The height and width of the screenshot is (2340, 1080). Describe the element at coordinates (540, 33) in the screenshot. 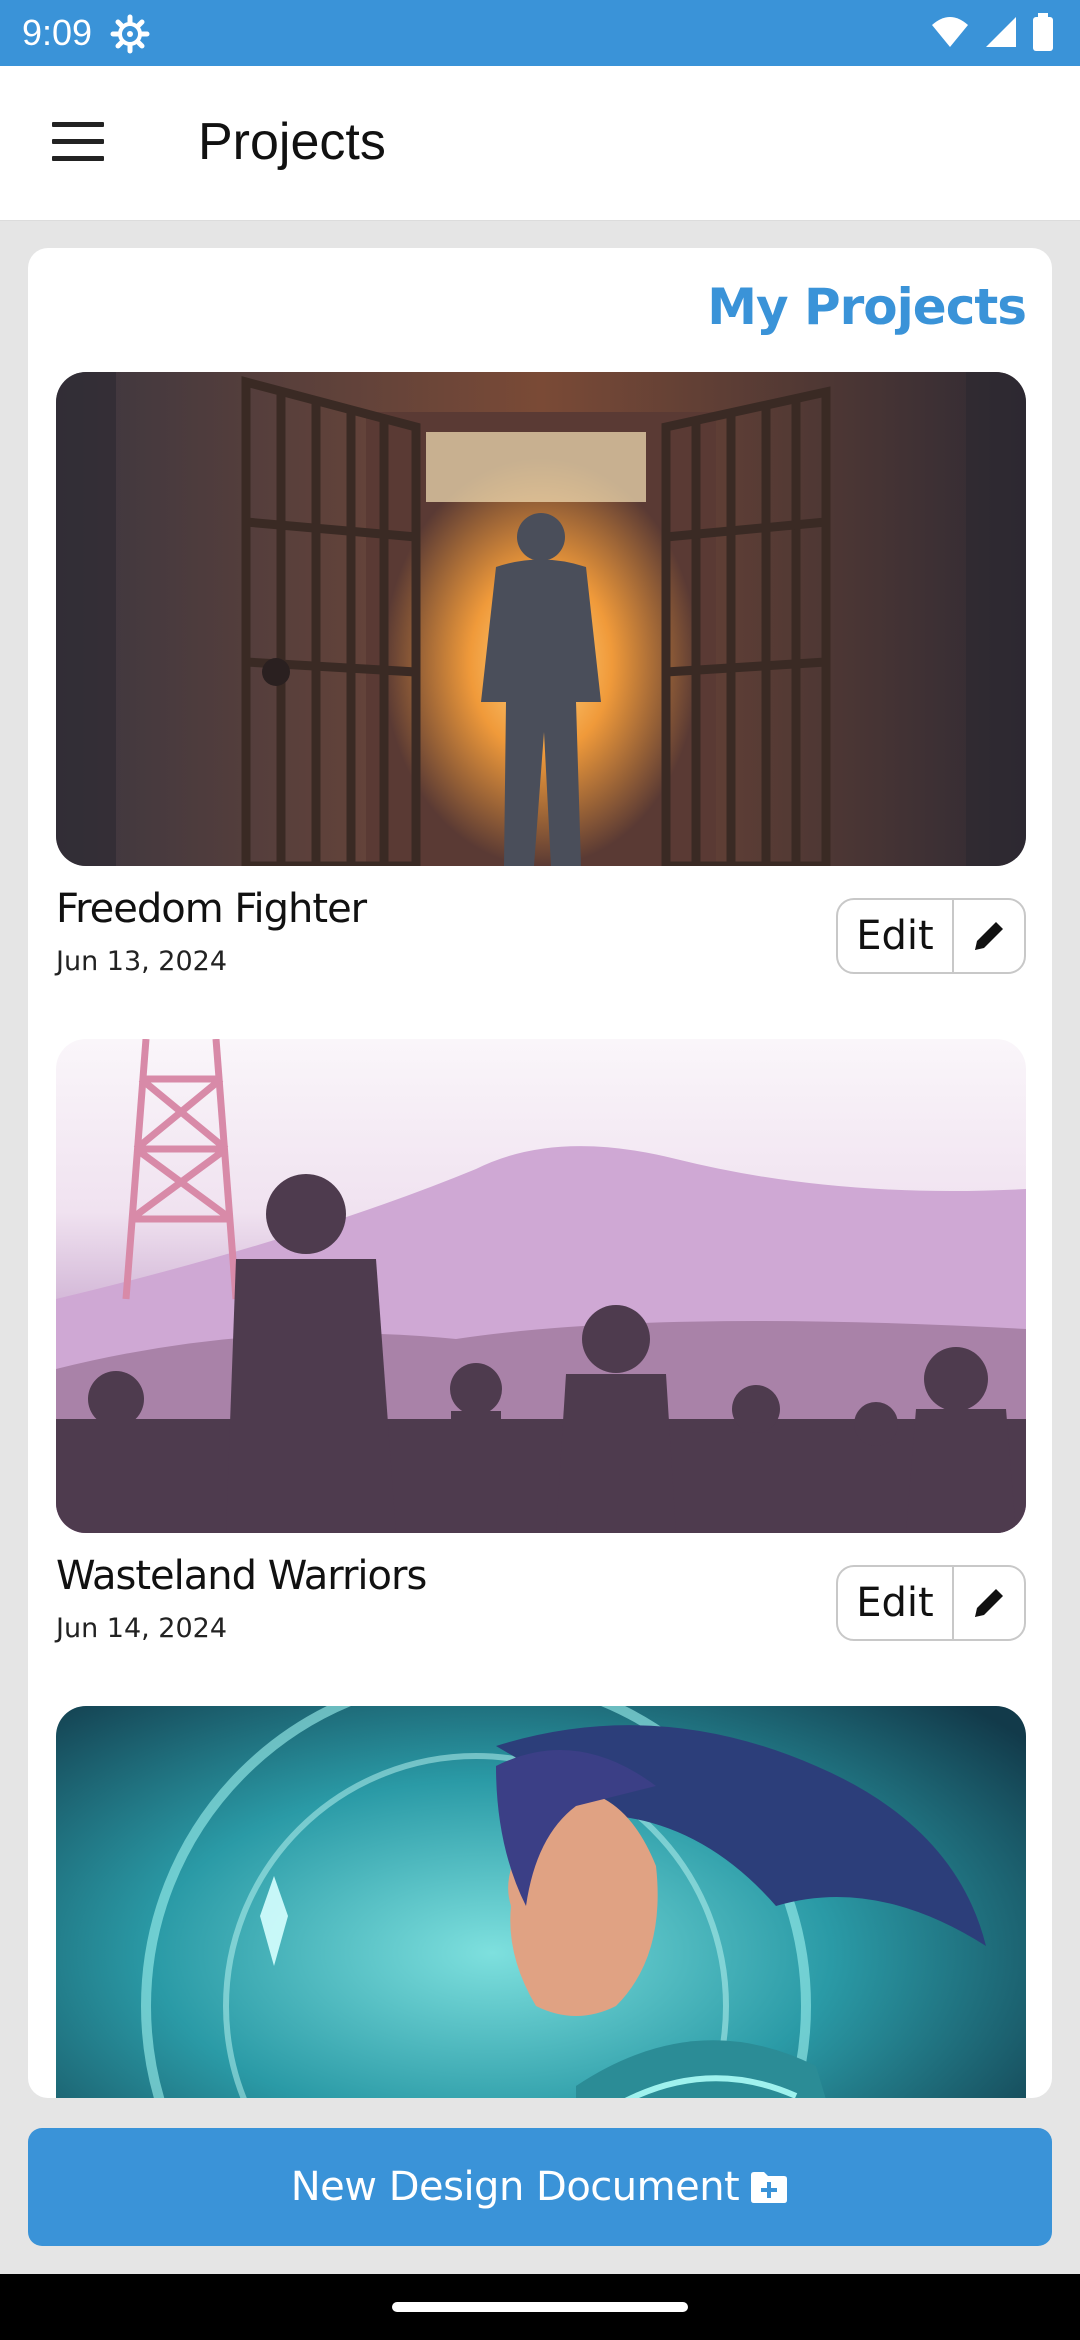

I see `status-bar: 9:09` at that location.